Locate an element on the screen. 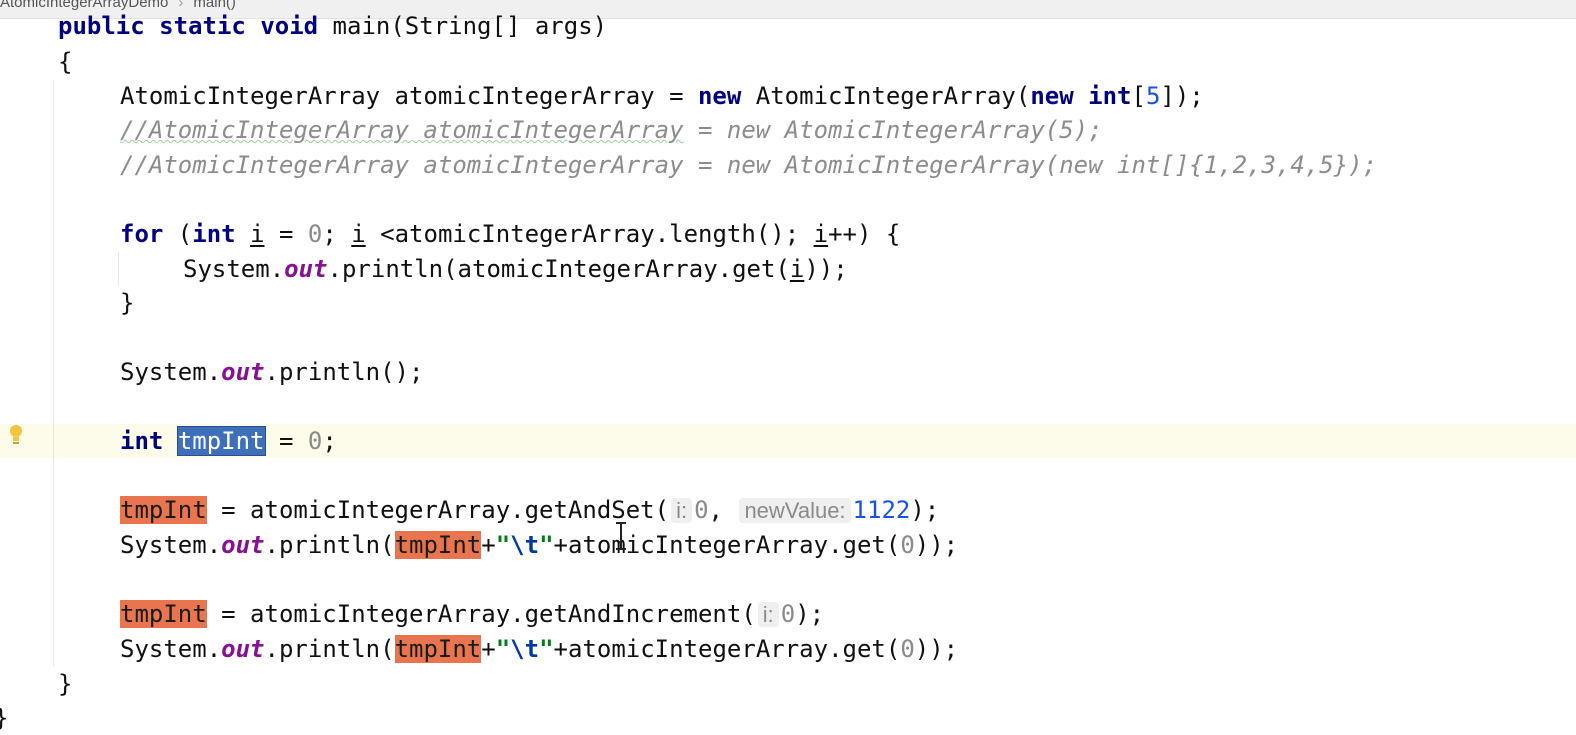 This screenshot has width=1576, height=735. code-line-2: { is located at coordinates (65, 62).